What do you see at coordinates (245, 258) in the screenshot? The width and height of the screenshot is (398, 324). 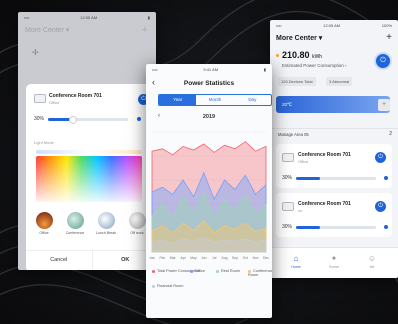 I see `x-tick-label: Oct` at bounding box center [245, 258].